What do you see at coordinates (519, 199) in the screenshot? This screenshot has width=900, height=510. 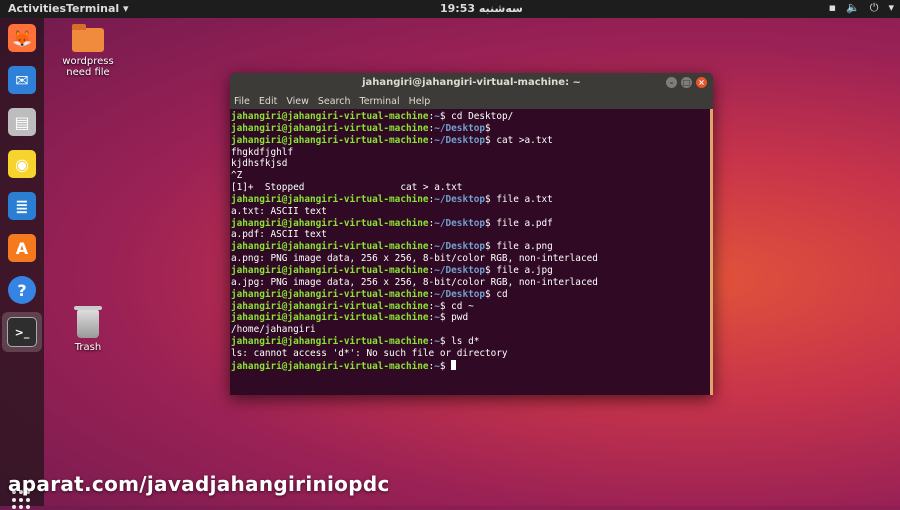 I see `command-text: $ file a.txt` at bounding box center [519, 199].